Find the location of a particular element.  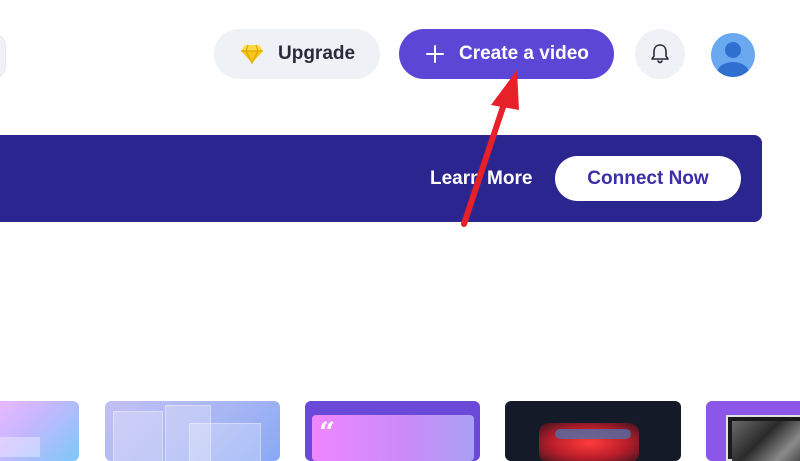

create-video-label: Create a video is located at coordinates (524, 53).